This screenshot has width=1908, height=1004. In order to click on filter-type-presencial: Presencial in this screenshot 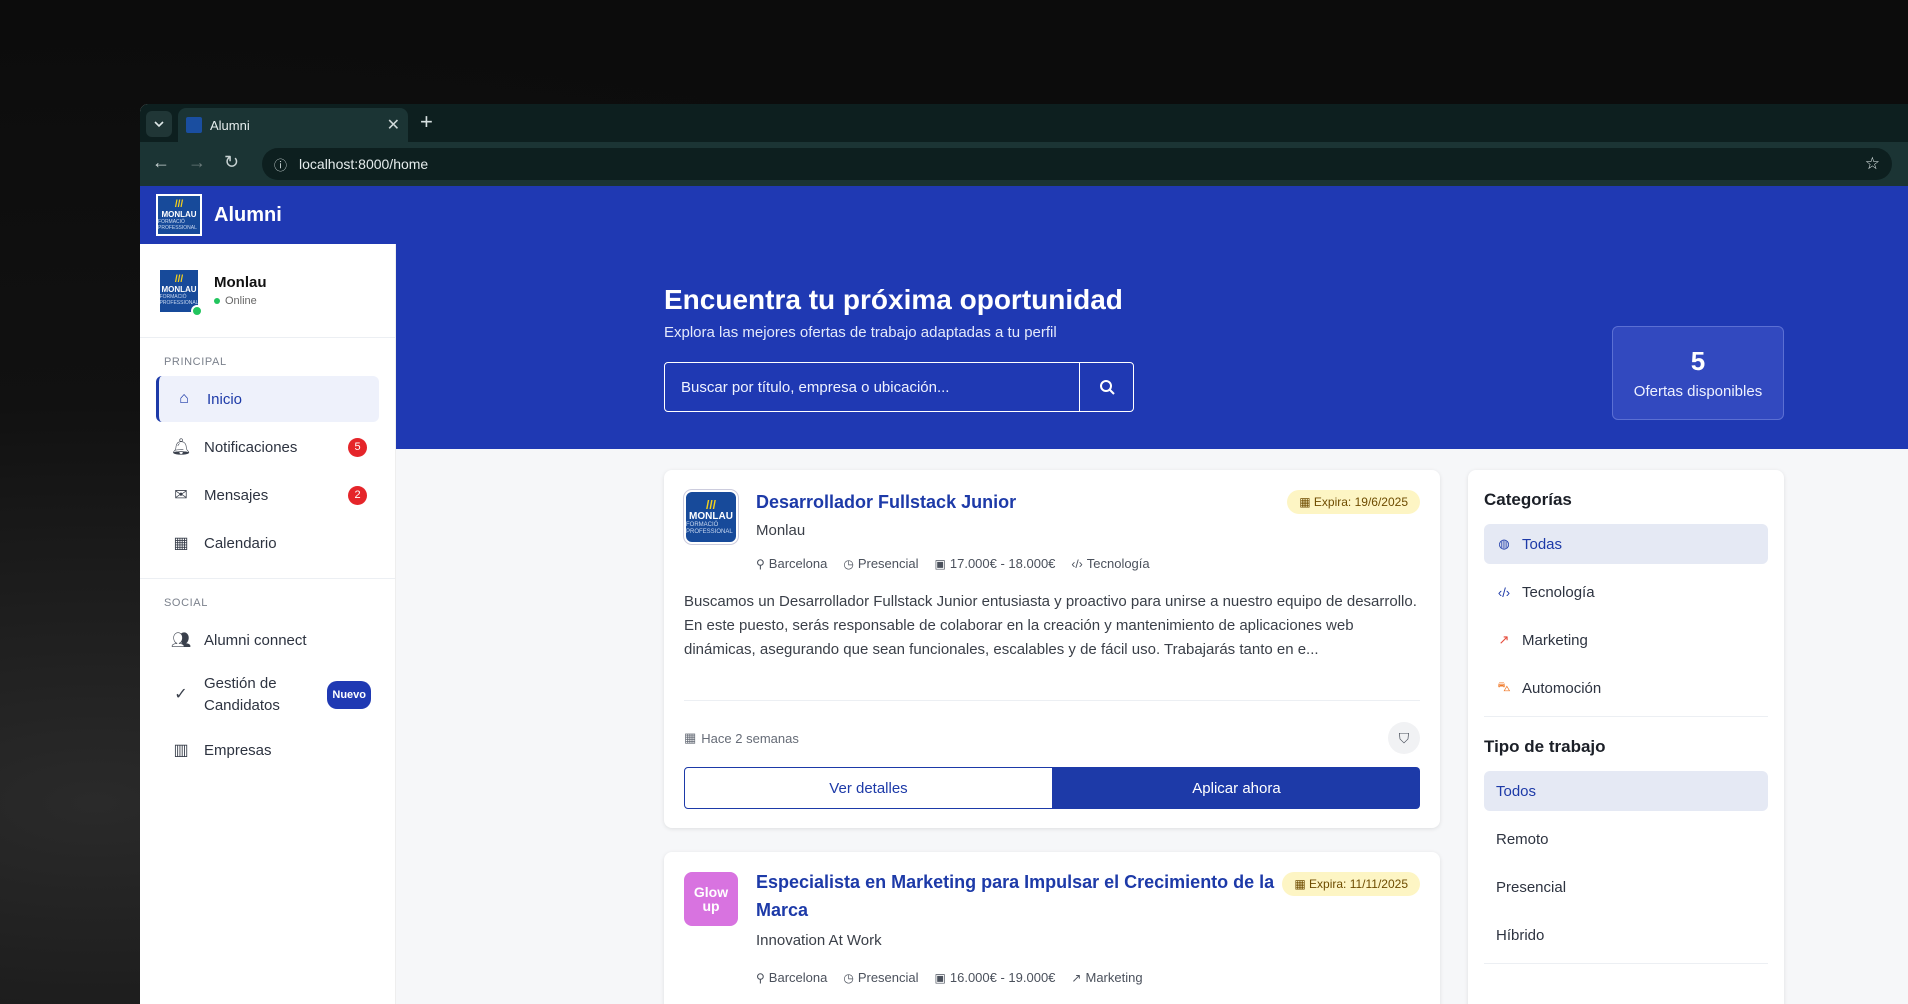, I will do `click(1626, 887)`.